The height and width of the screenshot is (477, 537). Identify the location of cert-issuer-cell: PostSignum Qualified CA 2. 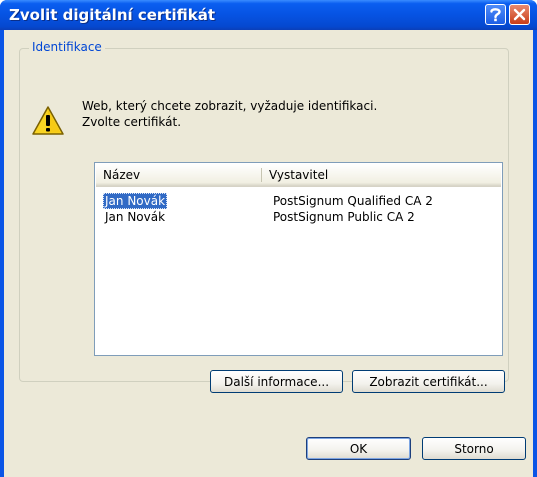
(353, 201).